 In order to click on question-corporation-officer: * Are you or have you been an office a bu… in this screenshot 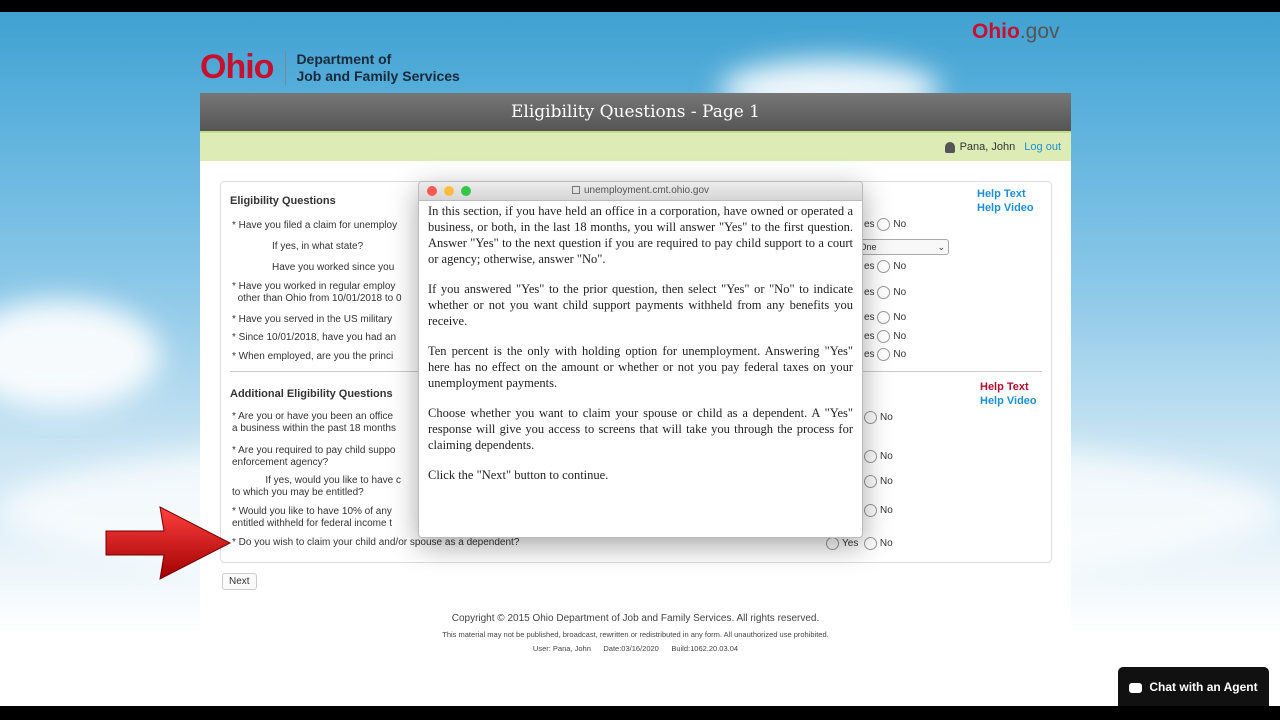, I will do `click(314, 422)`.